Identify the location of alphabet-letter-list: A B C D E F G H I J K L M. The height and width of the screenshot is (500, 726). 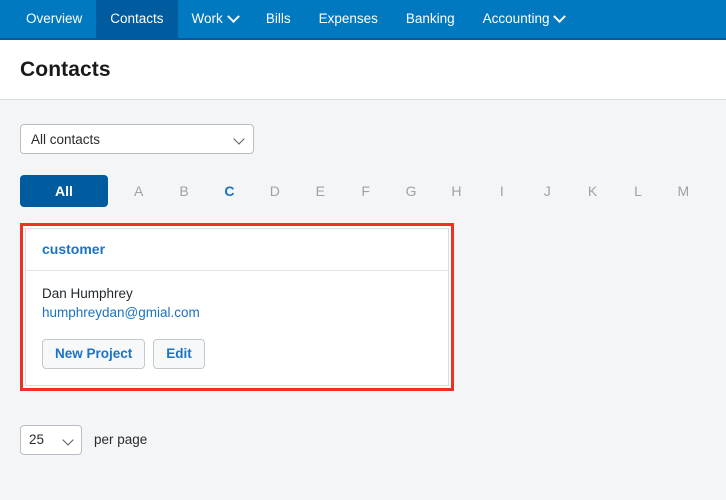
(411, 191).